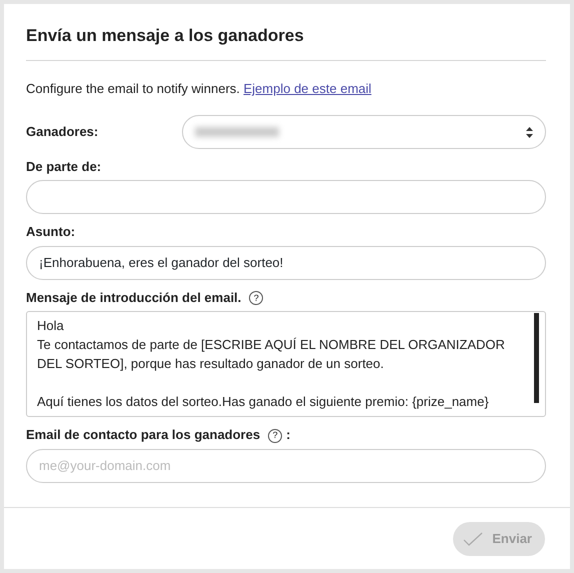  What do you see at coordinates (51, 232) in the screenshot?
I see `field-label: Asunto:` at bounding box center [51, 232].